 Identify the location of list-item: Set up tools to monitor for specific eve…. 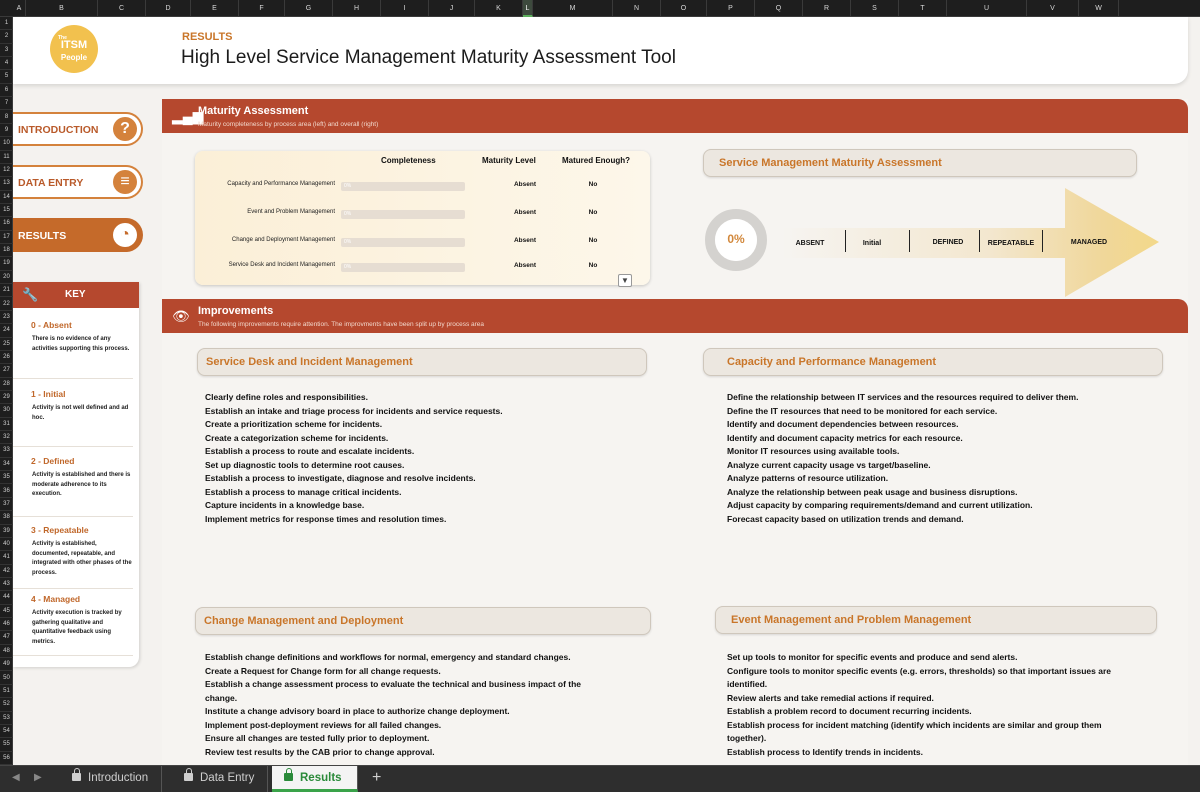
(872, 657).